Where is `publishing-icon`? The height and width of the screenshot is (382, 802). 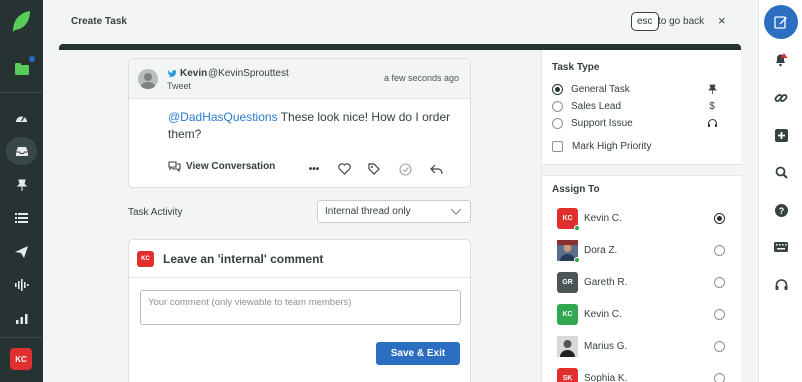
publishing-icon is located at coordinates (21, 252).